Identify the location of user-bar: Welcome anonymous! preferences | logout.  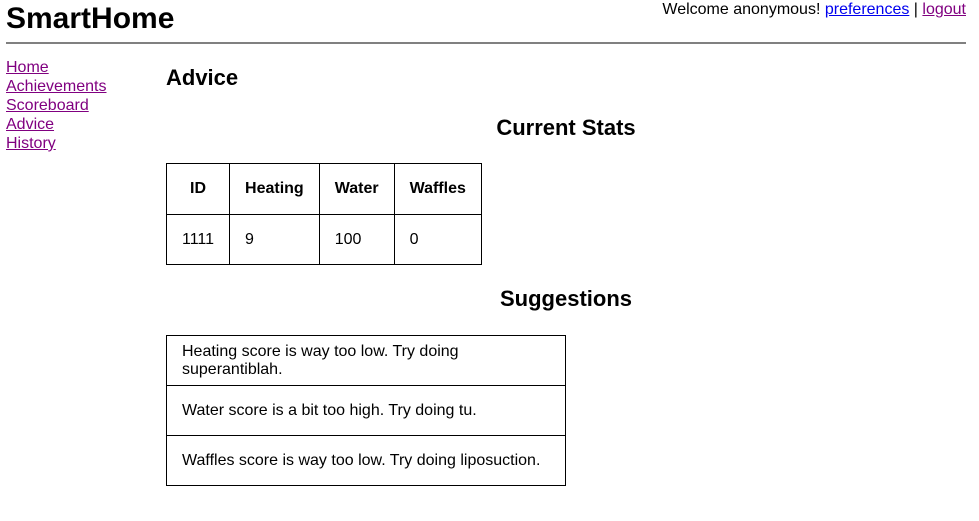
(814, 10).